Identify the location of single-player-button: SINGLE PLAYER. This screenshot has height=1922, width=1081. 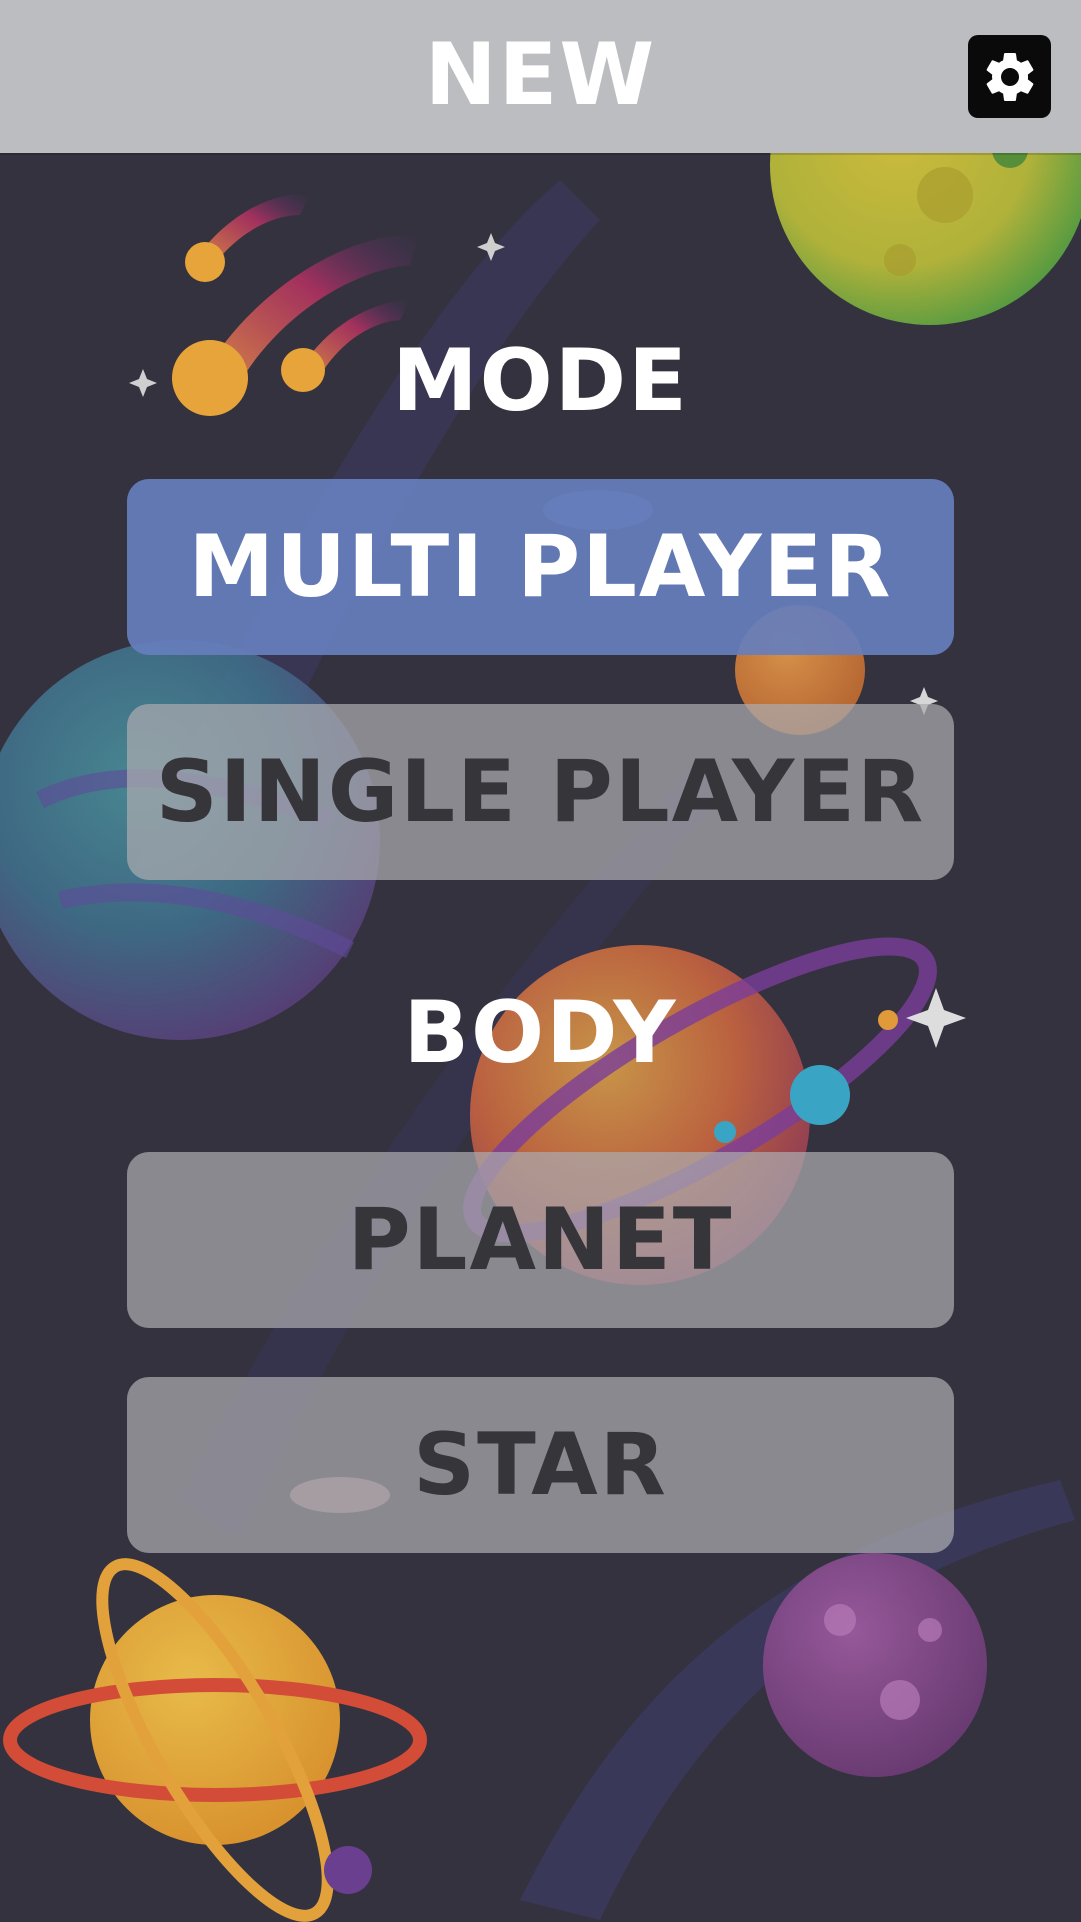
(540, 792).